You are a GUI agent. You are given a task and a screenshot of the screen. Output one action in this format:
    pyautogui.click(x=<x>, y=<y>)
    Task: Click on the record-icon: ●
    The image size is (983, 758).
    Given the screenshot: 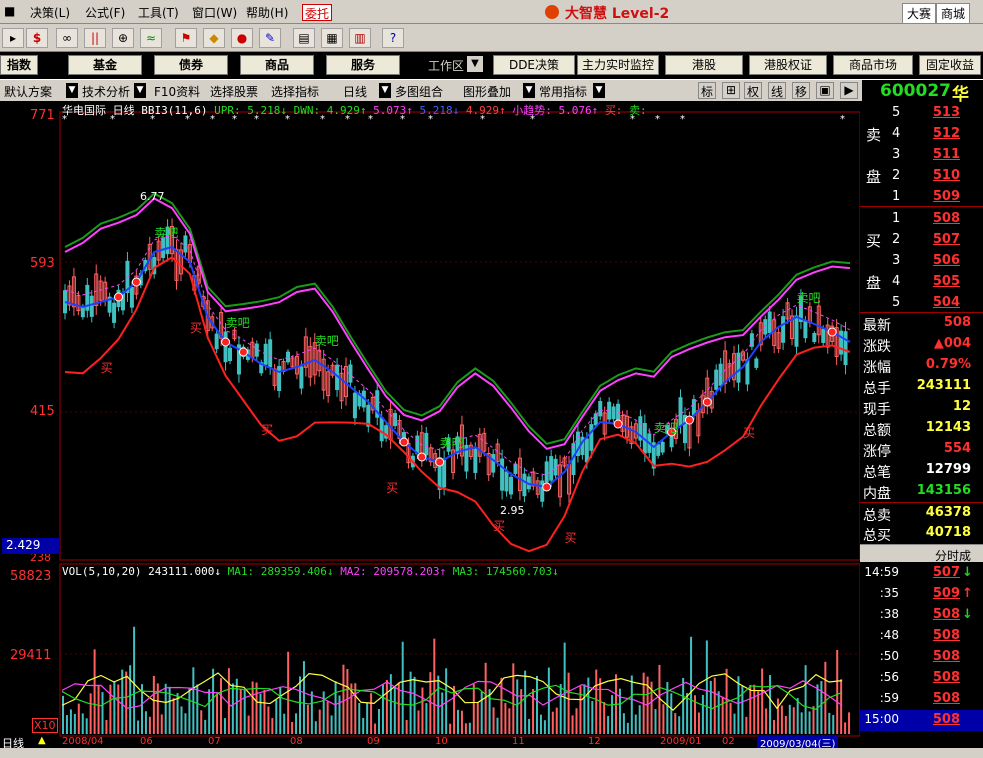 What is the action you would take?
    pyautogui.click(x=242, y=38)
    